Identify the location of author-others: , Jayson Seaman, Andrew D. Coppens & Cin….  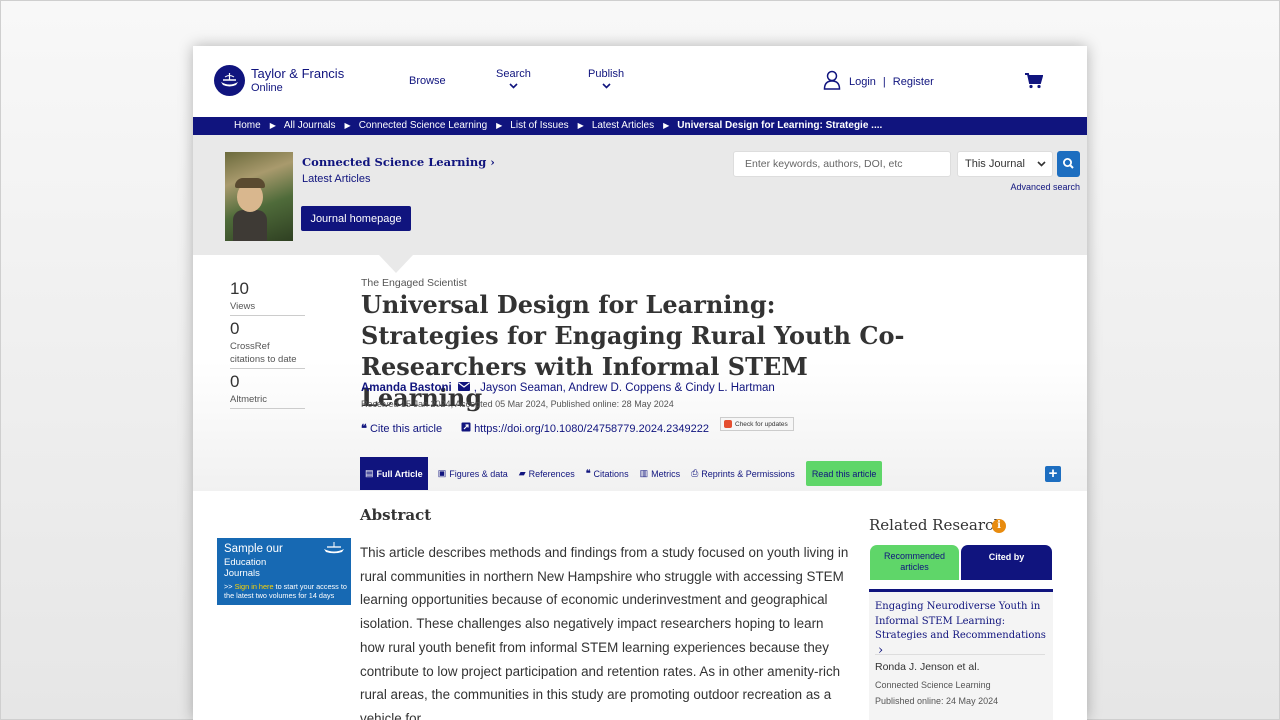
(624, 388).